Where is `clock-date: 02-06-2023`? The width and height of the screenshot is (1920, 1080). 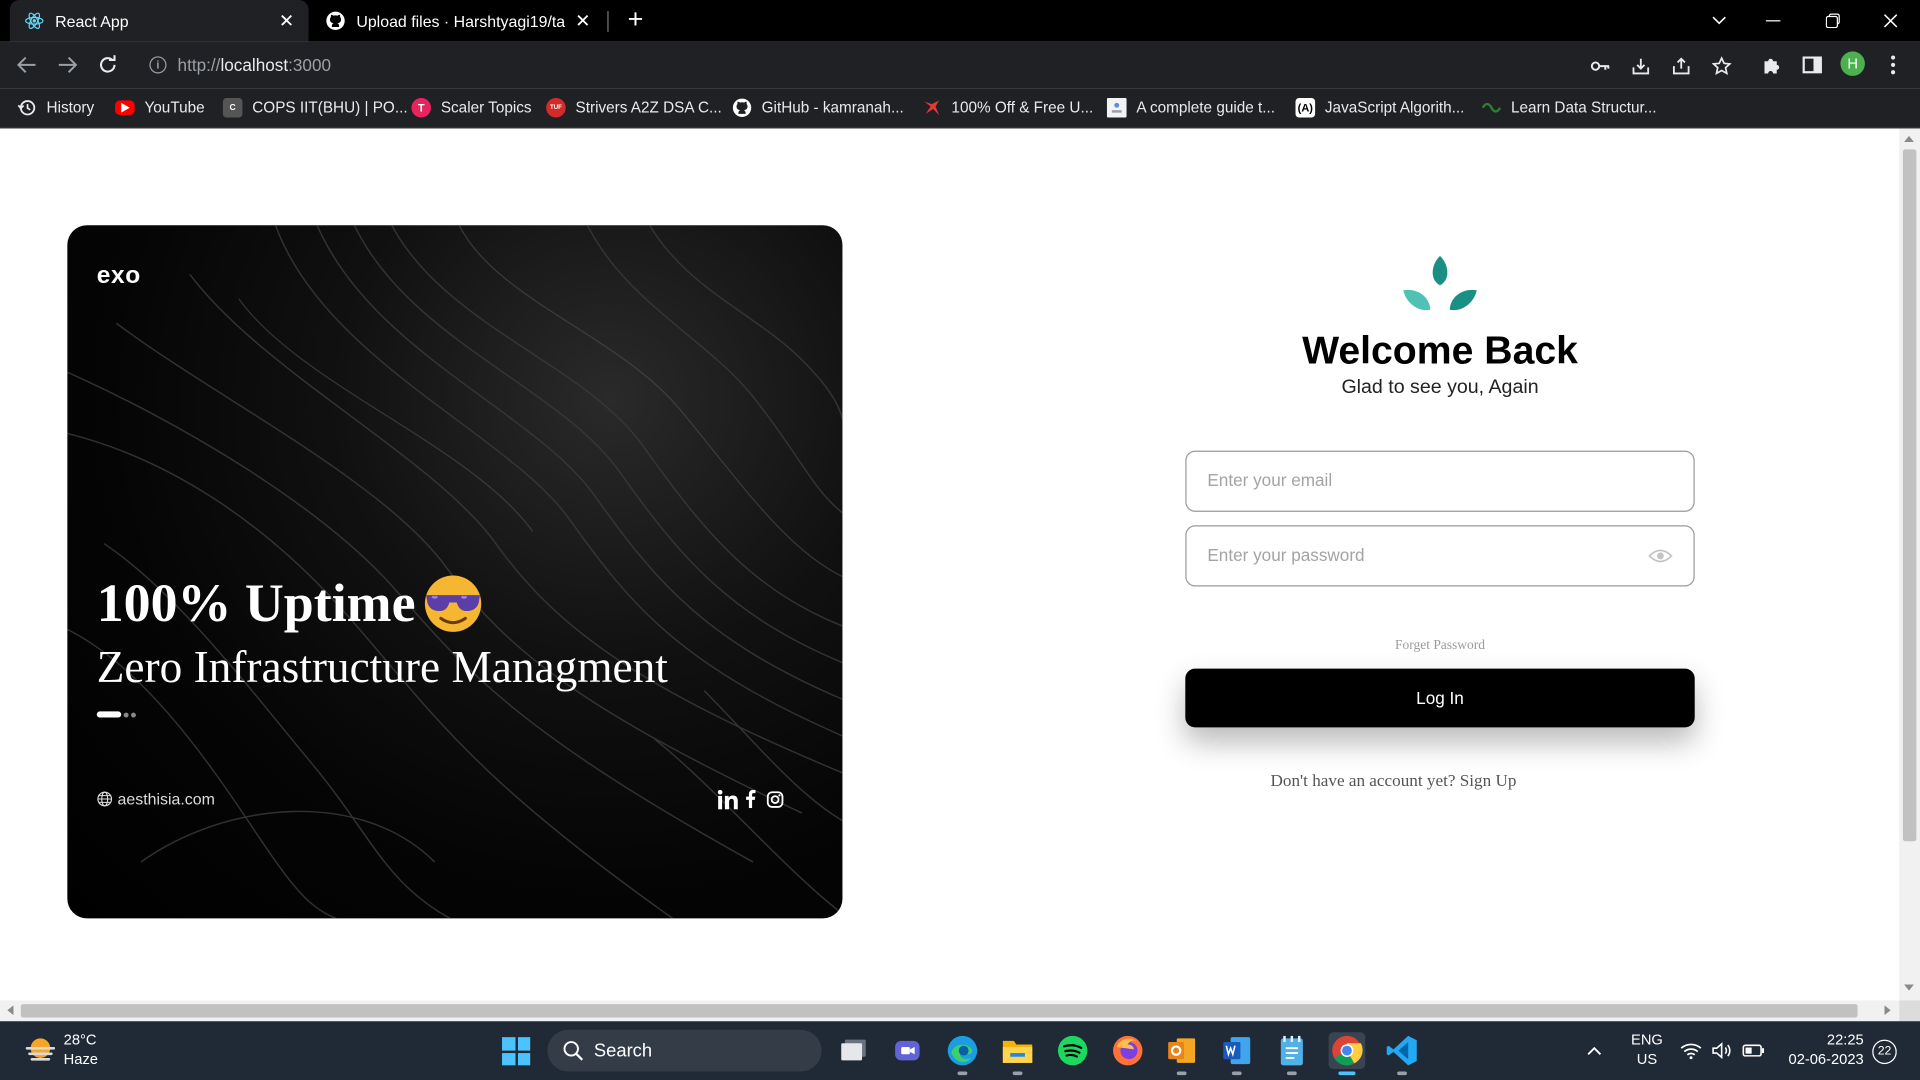
clock-date: 02-06-2023 is located at coordinates (1821, 1059).